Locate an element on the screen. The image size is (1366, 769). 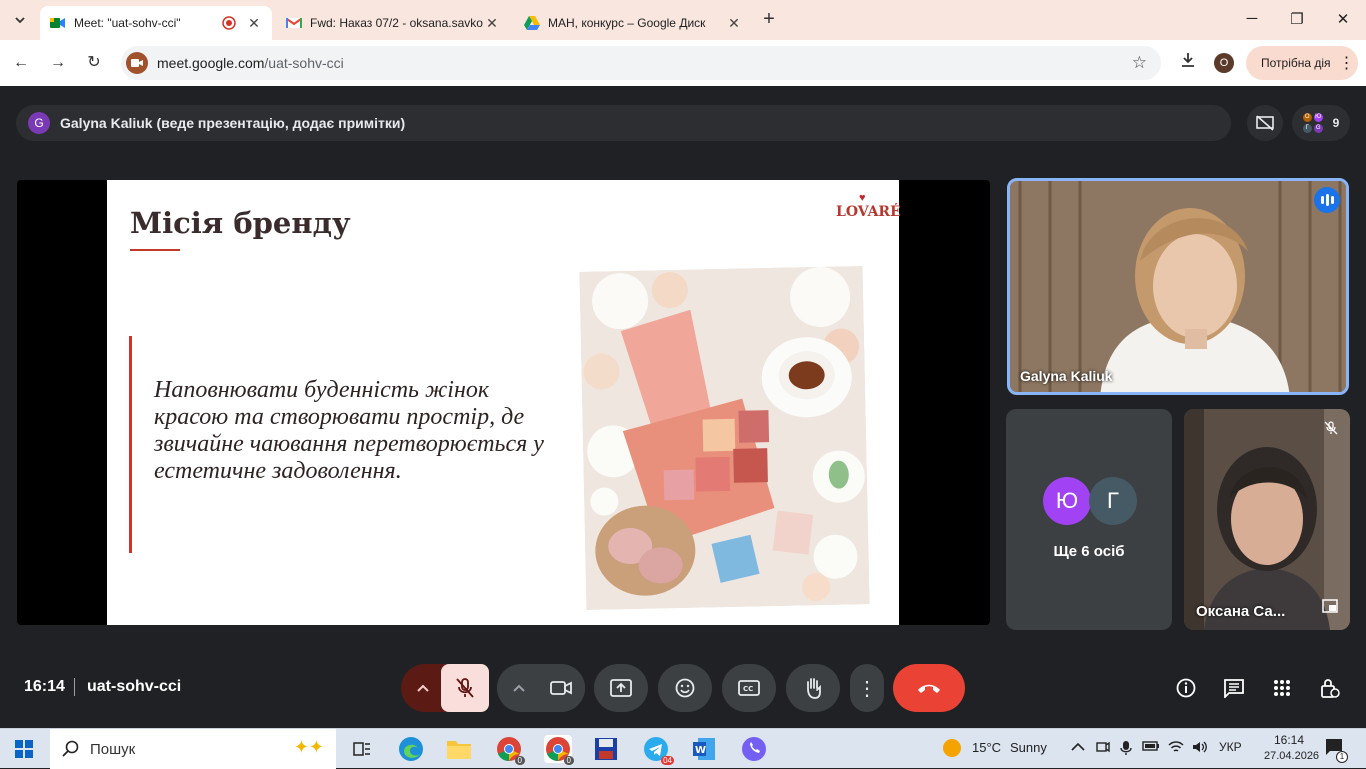
captions-button: CC is located at coordinates (749, 688).